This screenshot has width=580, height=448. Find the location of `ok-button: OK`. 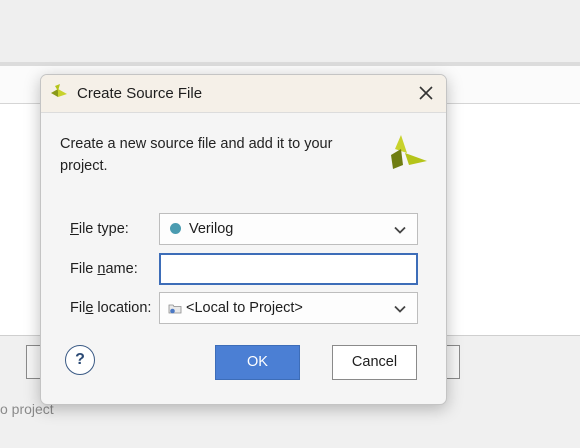

ok-button: OK is located at coordinates (257, 362).